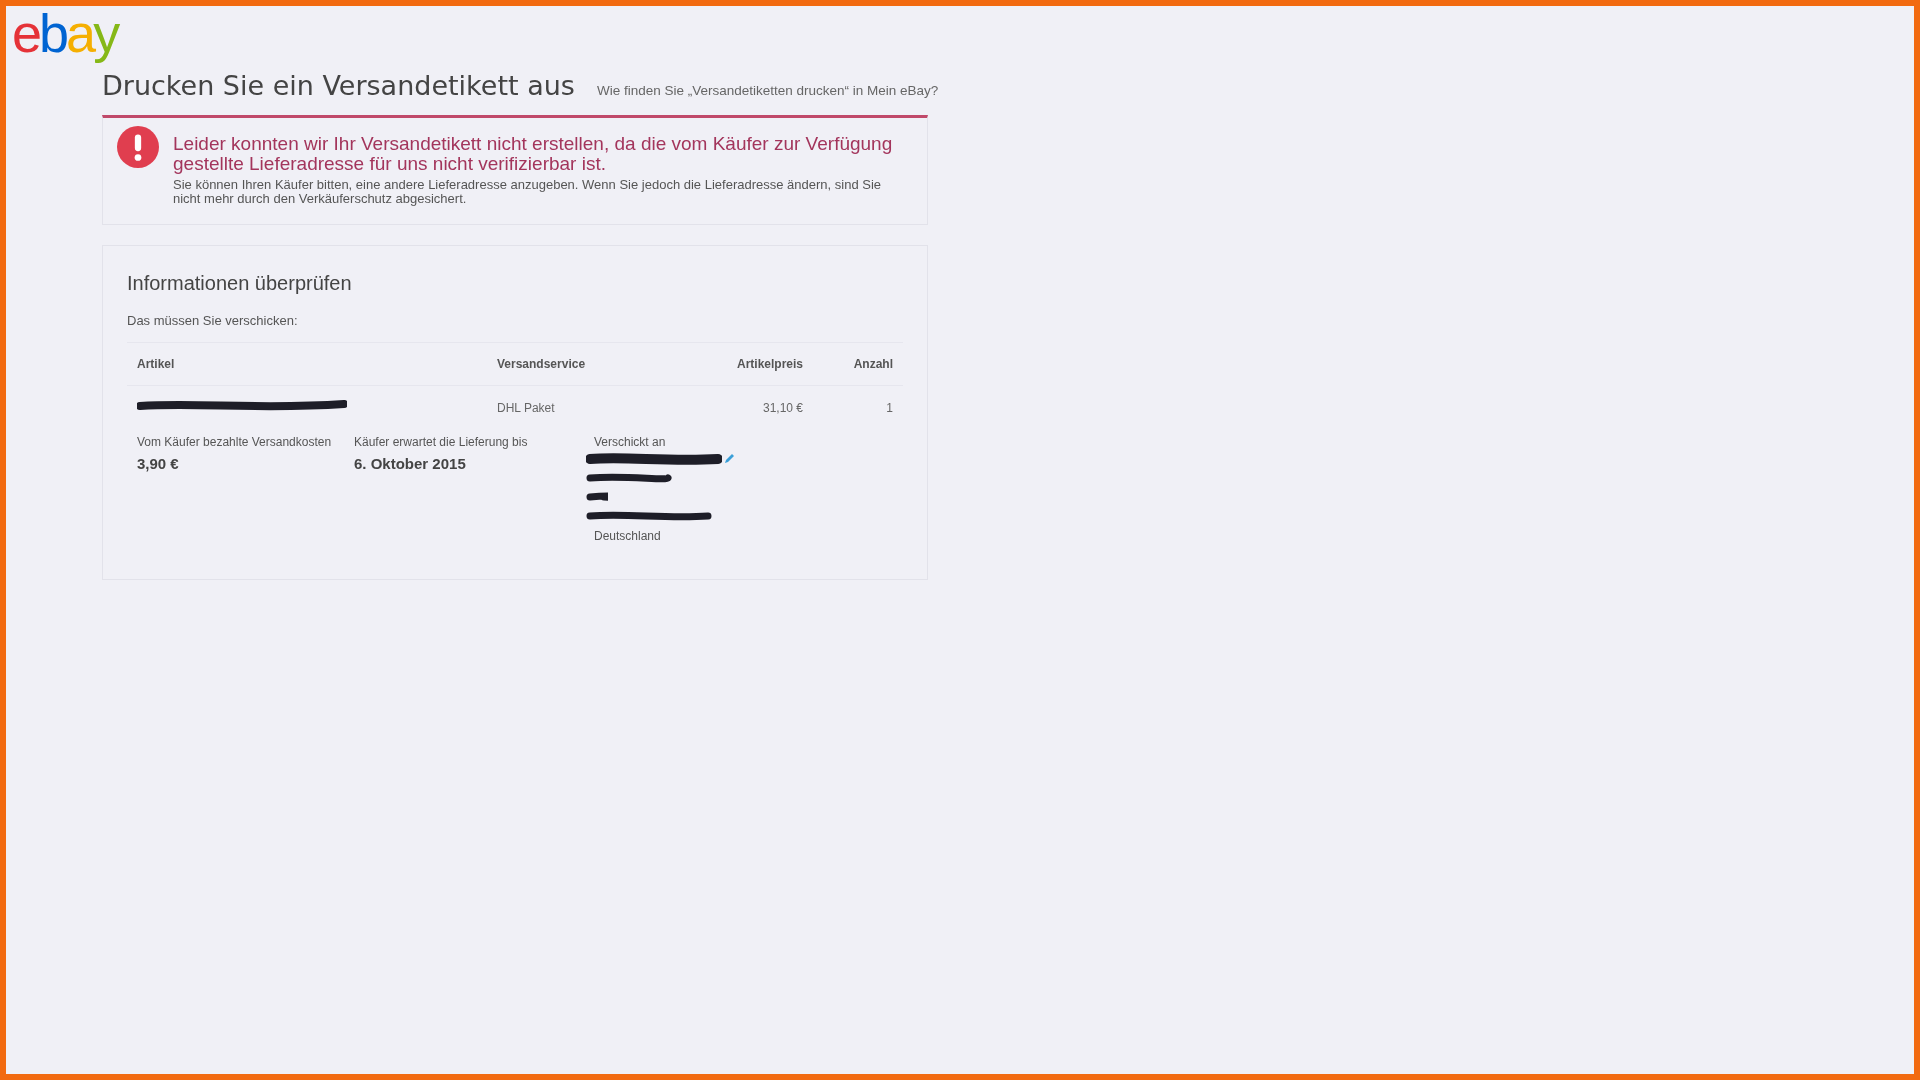 Image resolution: width=1920 pixels, height=1080 pixels. What do you see at coordinates (158, 463) in the screenshot?
I see `field-value: 3,90 €` at bounding box center [158, 463].